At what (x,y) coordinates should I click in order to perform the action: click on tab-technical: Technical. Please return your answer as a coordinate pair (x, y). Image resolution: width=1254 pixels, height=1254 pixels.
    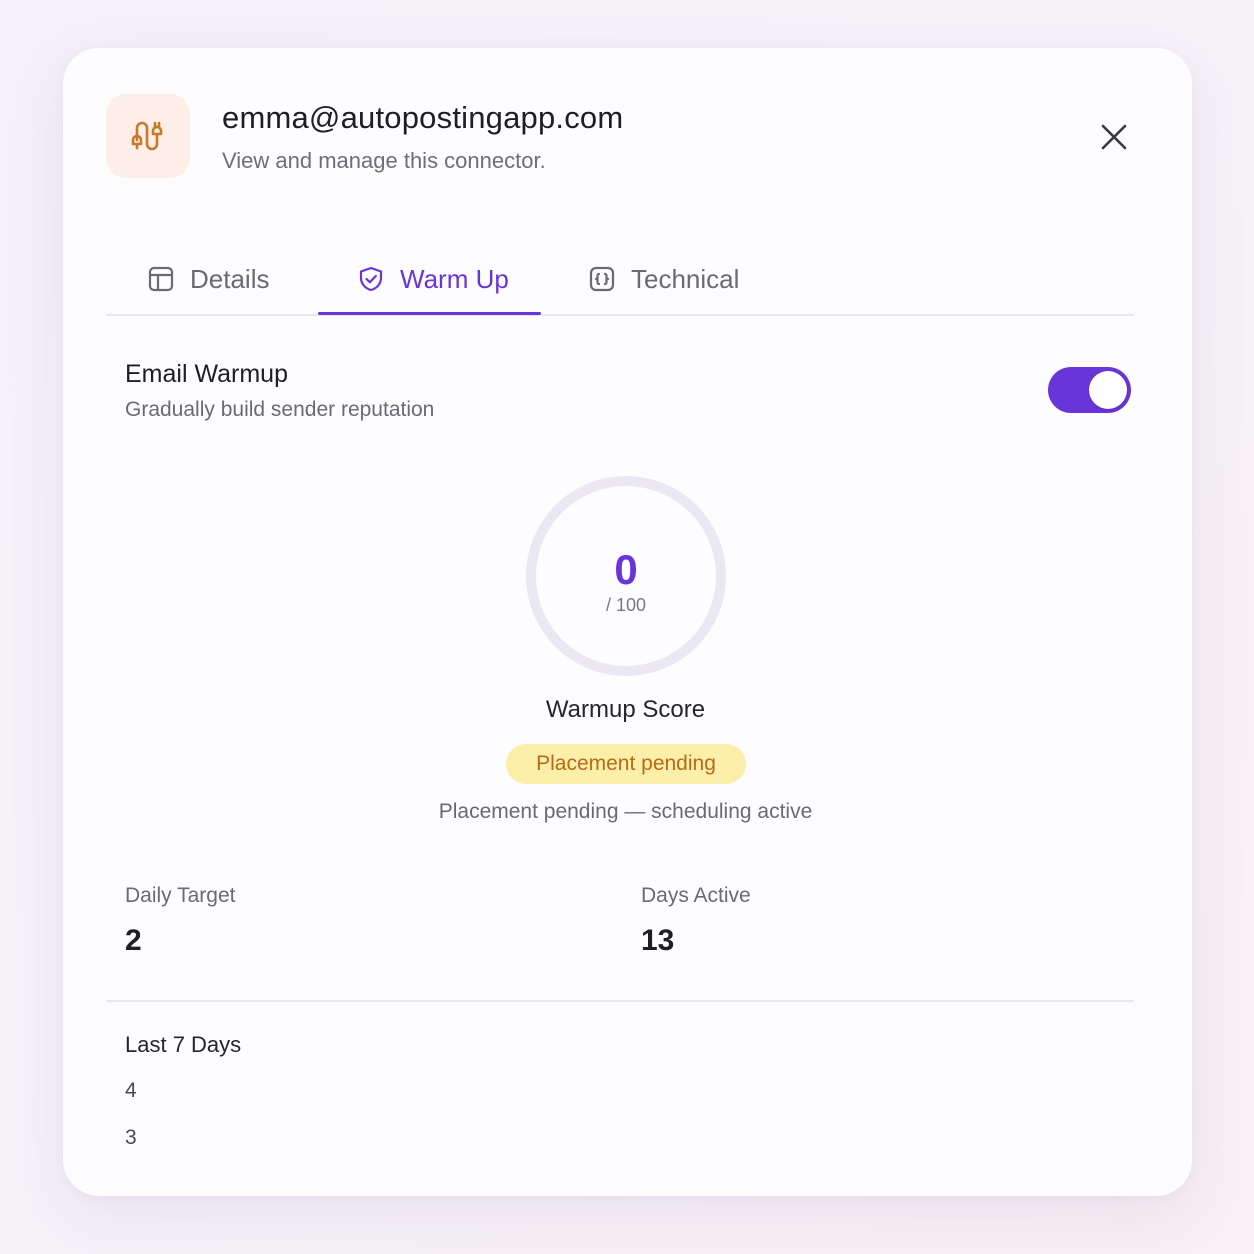
    Looking at the image, I should click on (663, 279).